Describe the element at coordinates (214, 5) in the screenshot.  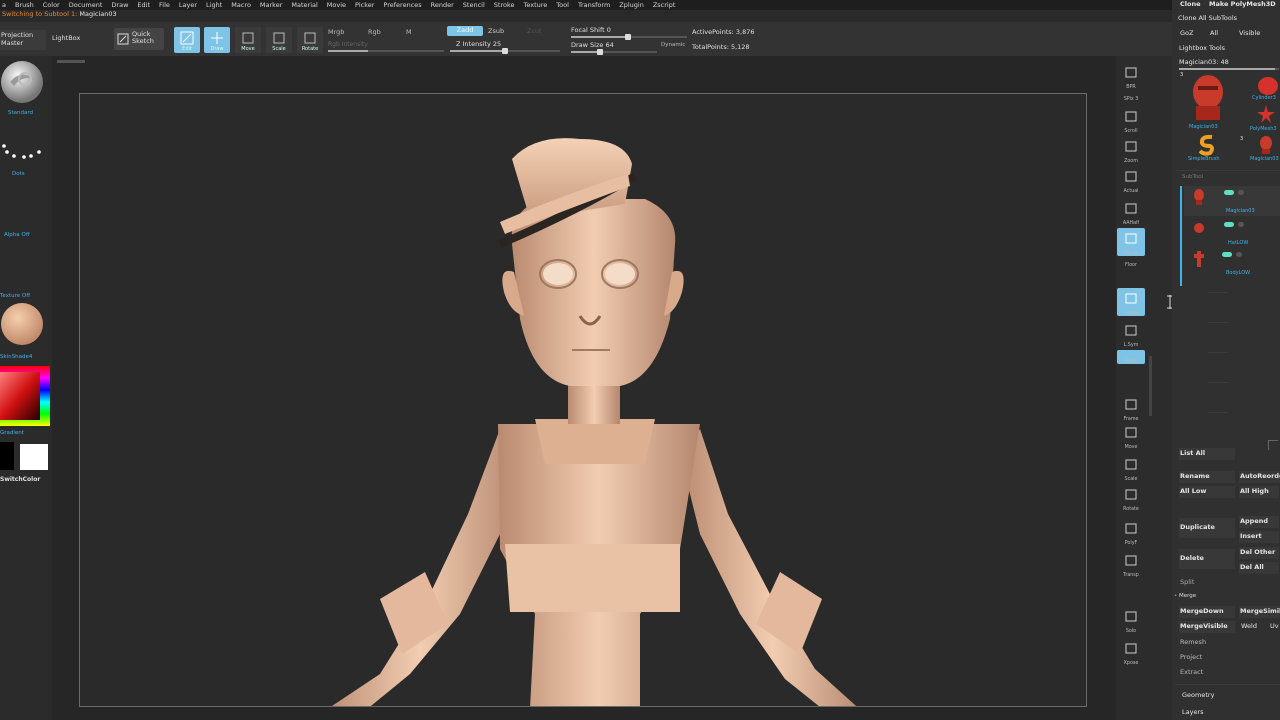
I see `menu-item-light: Light` at that location.